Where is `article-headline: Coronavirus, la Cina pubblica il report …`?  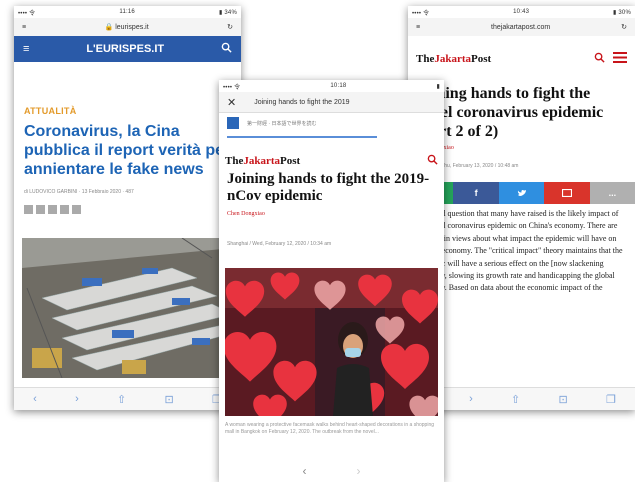
article-headline: Coronavirus, la Cina pubblica il report … is located at coordinates (127, 150).